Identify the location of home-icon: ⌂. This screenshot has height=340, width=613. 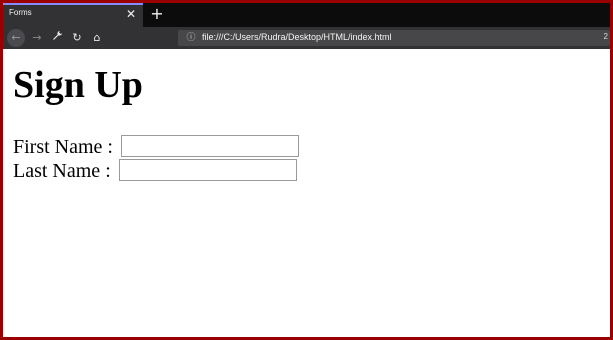
(97, 38).